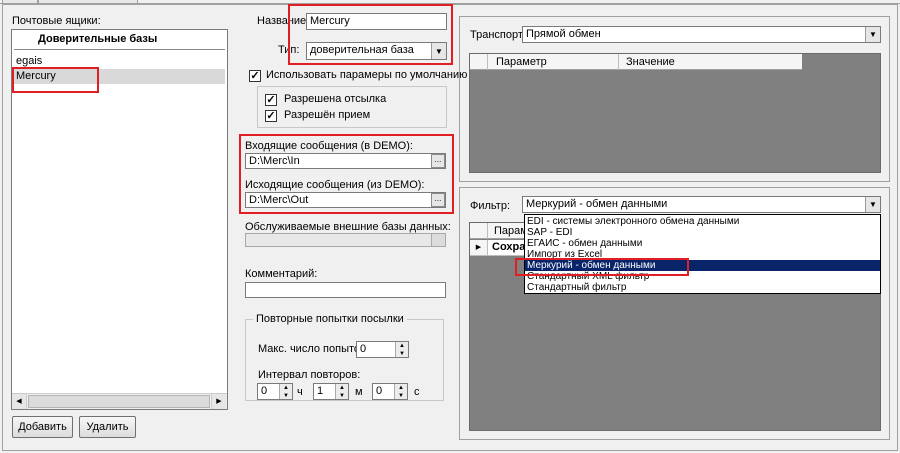 This screenshot has height=453, width=900. Describe the element at coordinates (341, 391) in the screenshot. I see `interval-minutes-spinner: ▲ ▼` at that location.